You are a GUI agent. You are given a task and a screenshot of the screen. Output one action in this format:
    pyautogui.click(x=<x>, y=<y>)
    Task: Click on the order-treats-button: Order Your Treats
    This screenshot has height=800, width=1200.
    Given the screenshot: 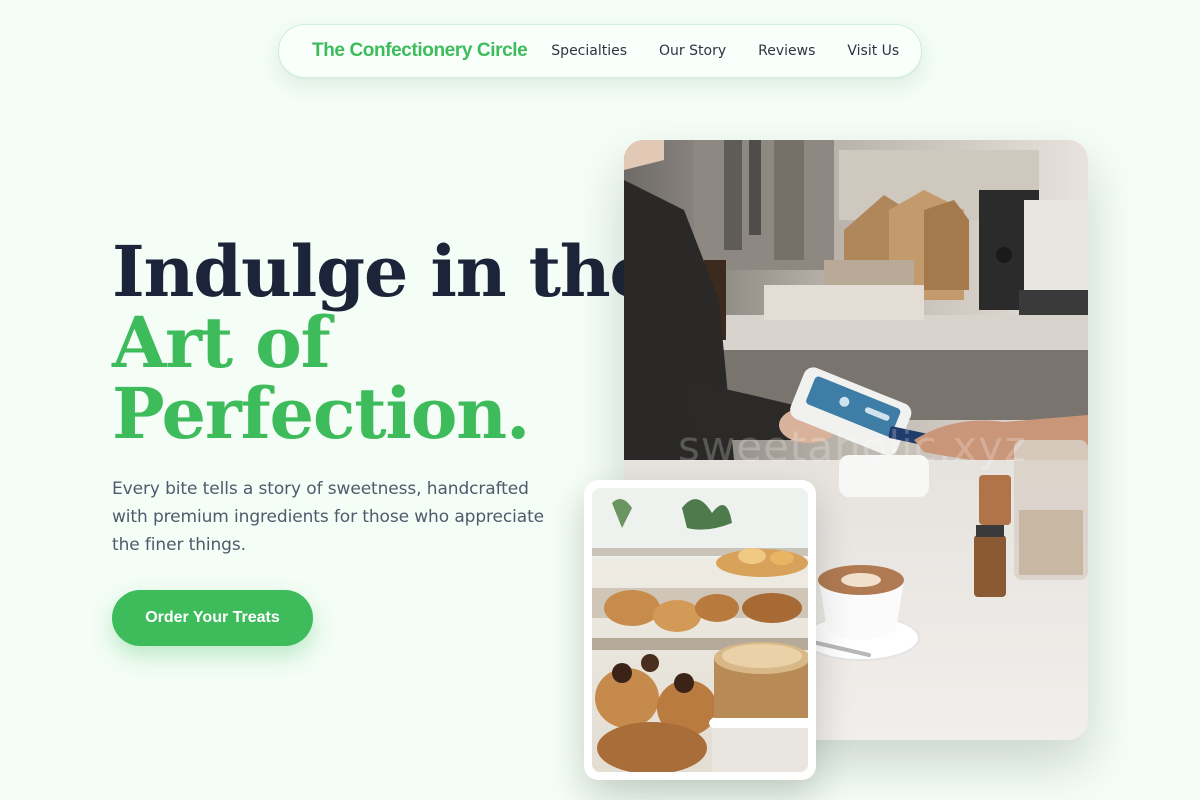 What is the action you would take?
    pyautogui.click(x=212, y=618)
    